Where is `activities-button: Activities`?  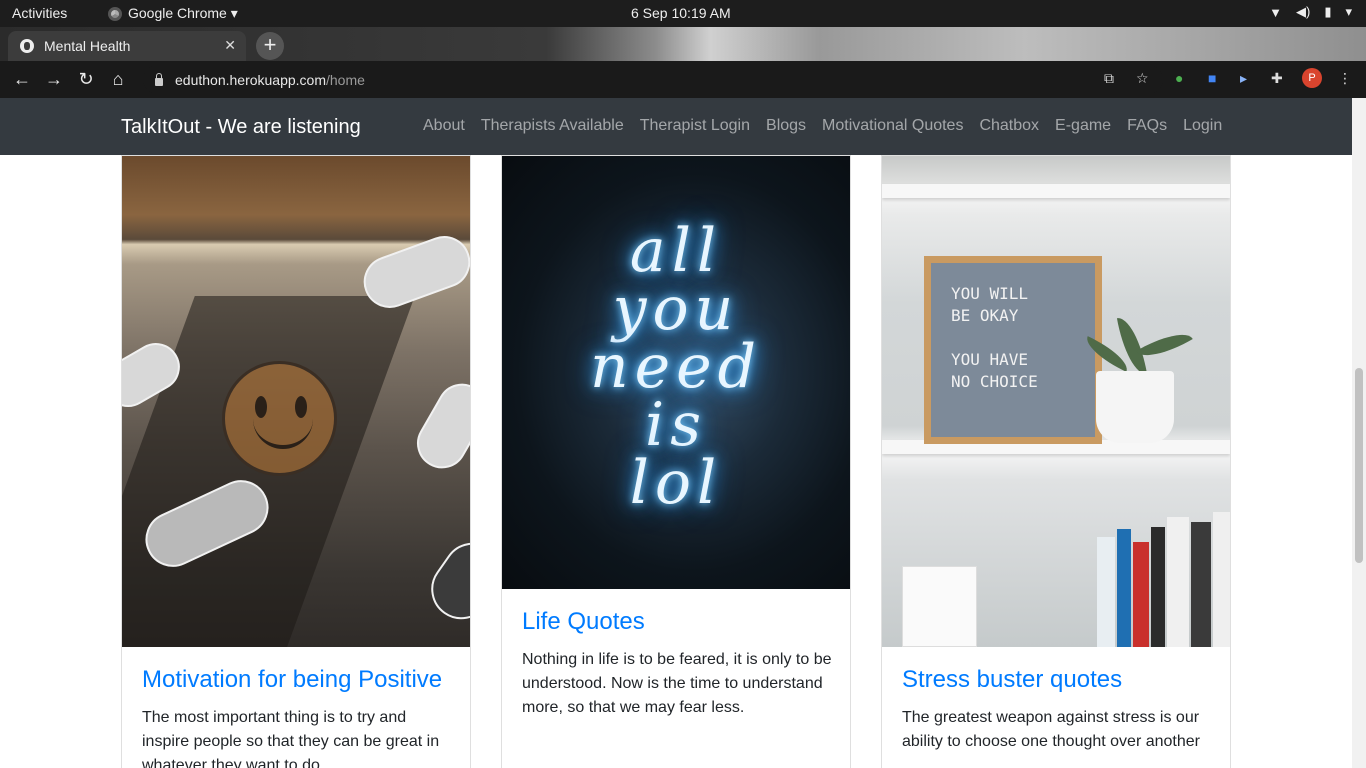
activities-button: Activities is located at coordinates (39, 13).